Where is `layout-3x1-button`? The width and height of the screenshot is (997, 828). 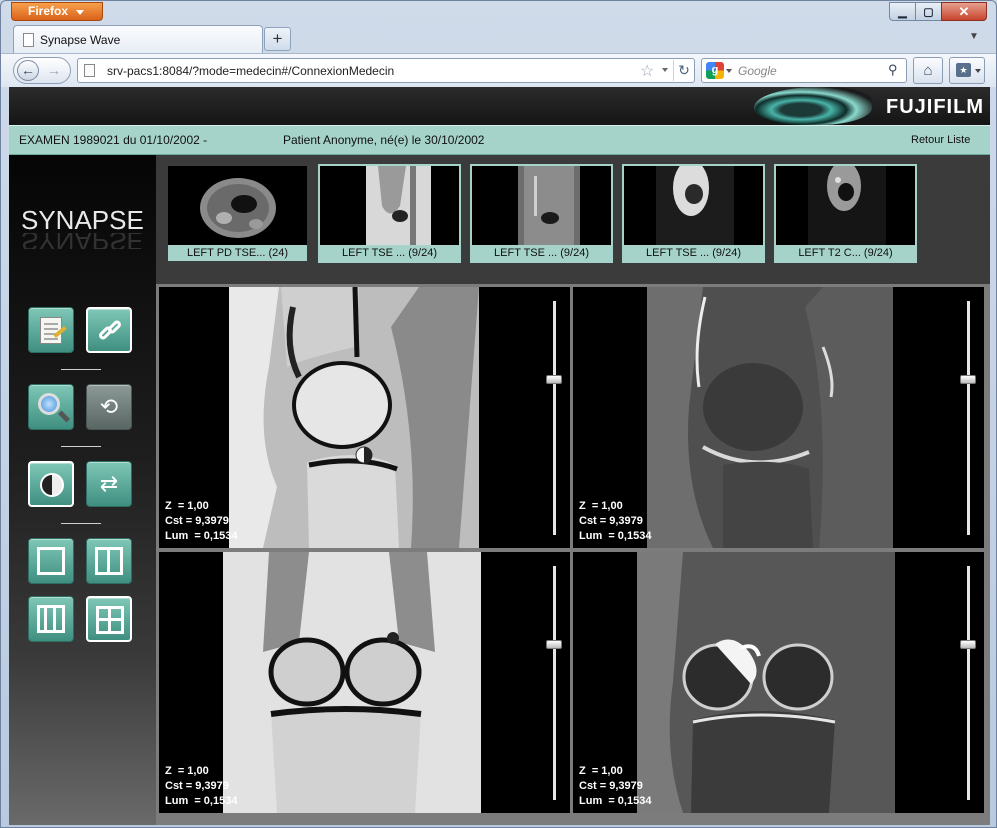
layout-3x1-button is located at coordinates (51, 619).